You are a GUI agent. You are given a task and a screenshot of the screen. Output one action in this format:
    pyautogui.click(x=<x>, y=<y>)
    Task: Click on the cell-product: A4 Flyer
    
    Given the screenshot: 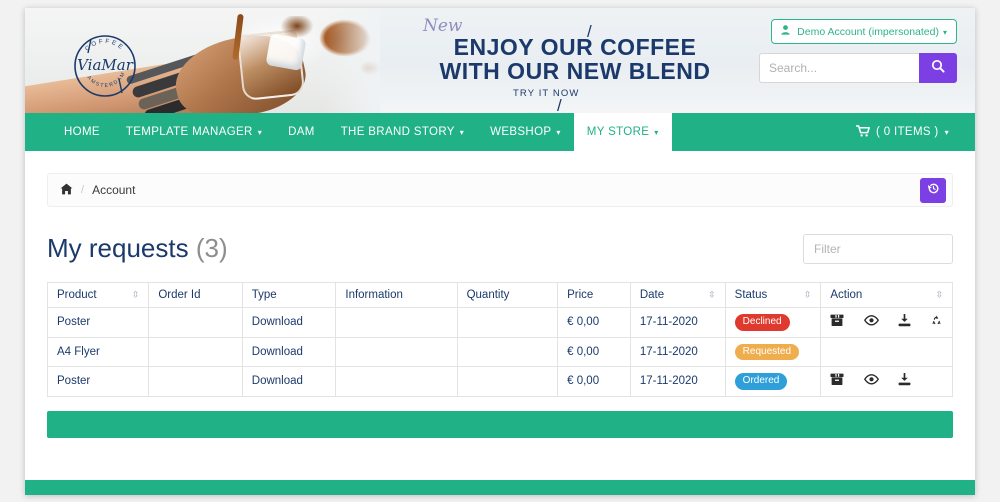 What is the action you would take?
    pyautogui.click(x=98, y=351)
    